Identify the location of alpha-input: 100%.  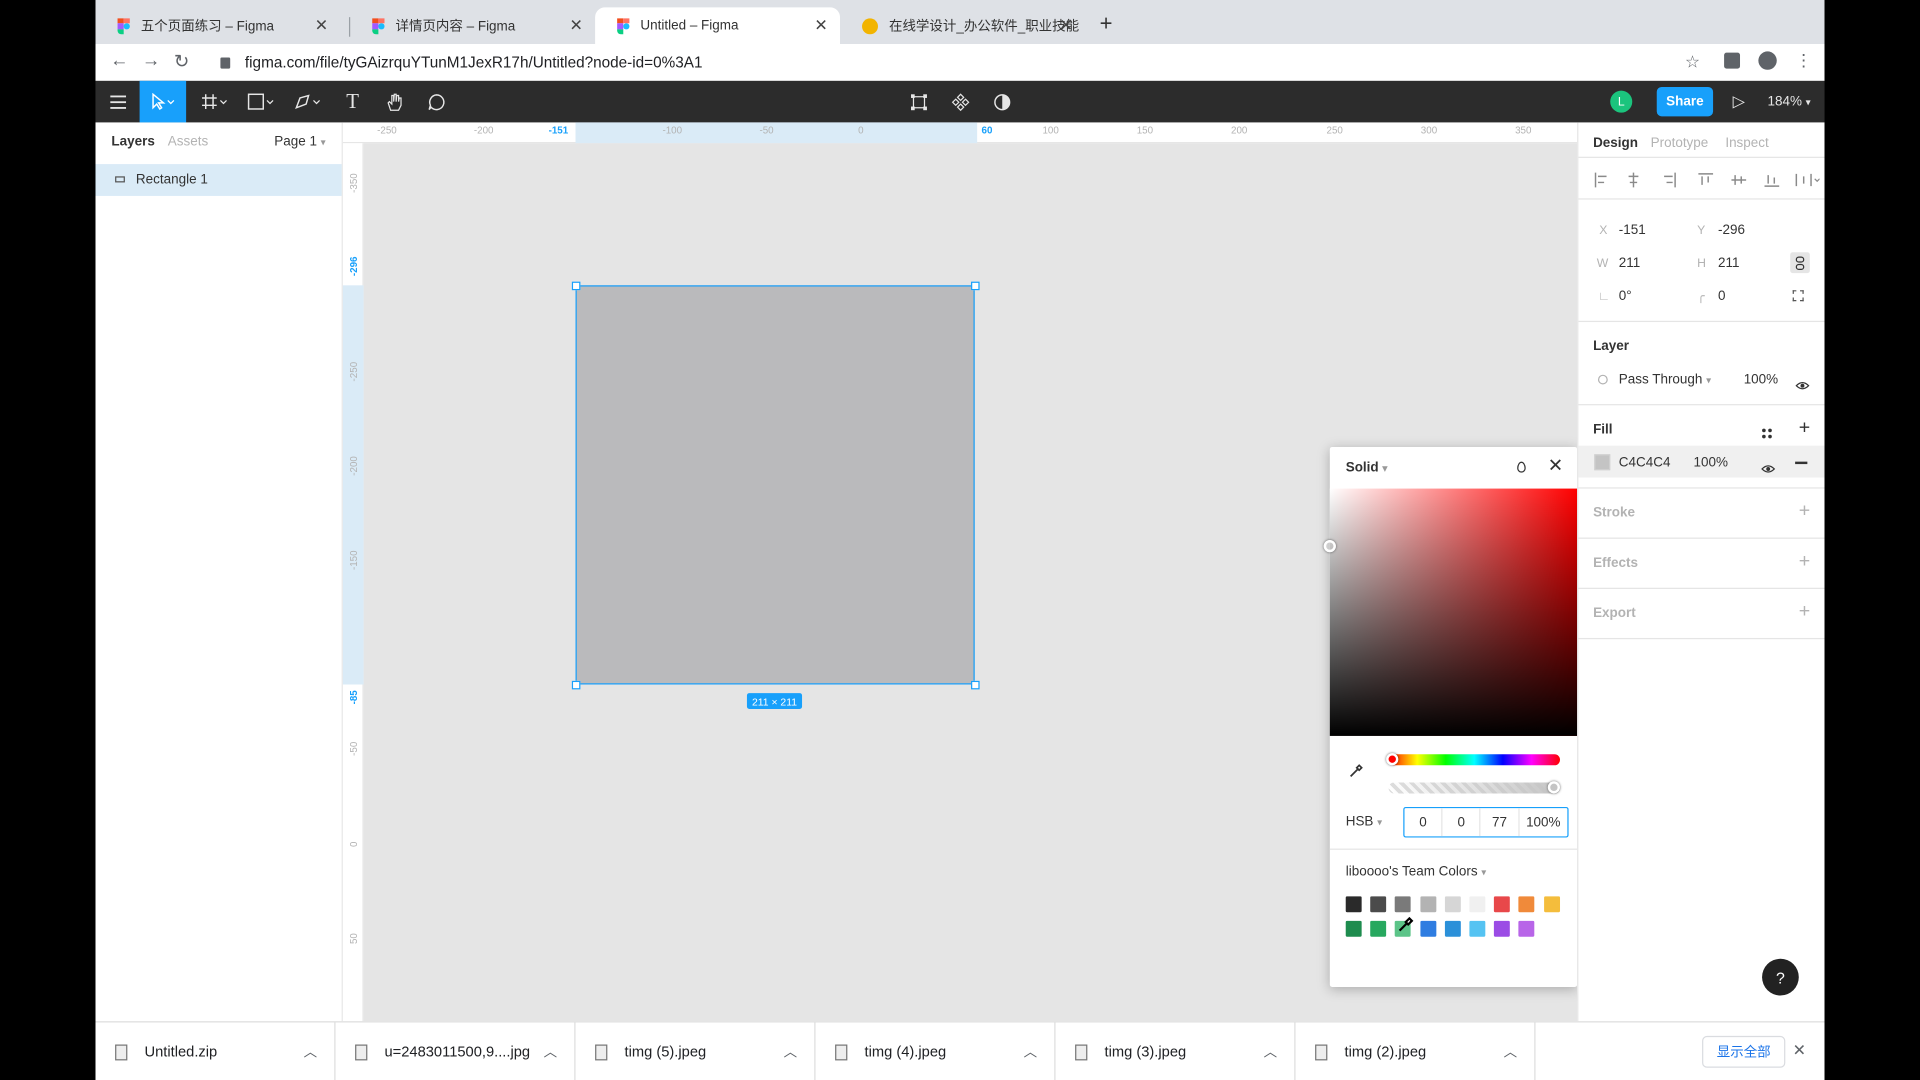
(1543, 822).